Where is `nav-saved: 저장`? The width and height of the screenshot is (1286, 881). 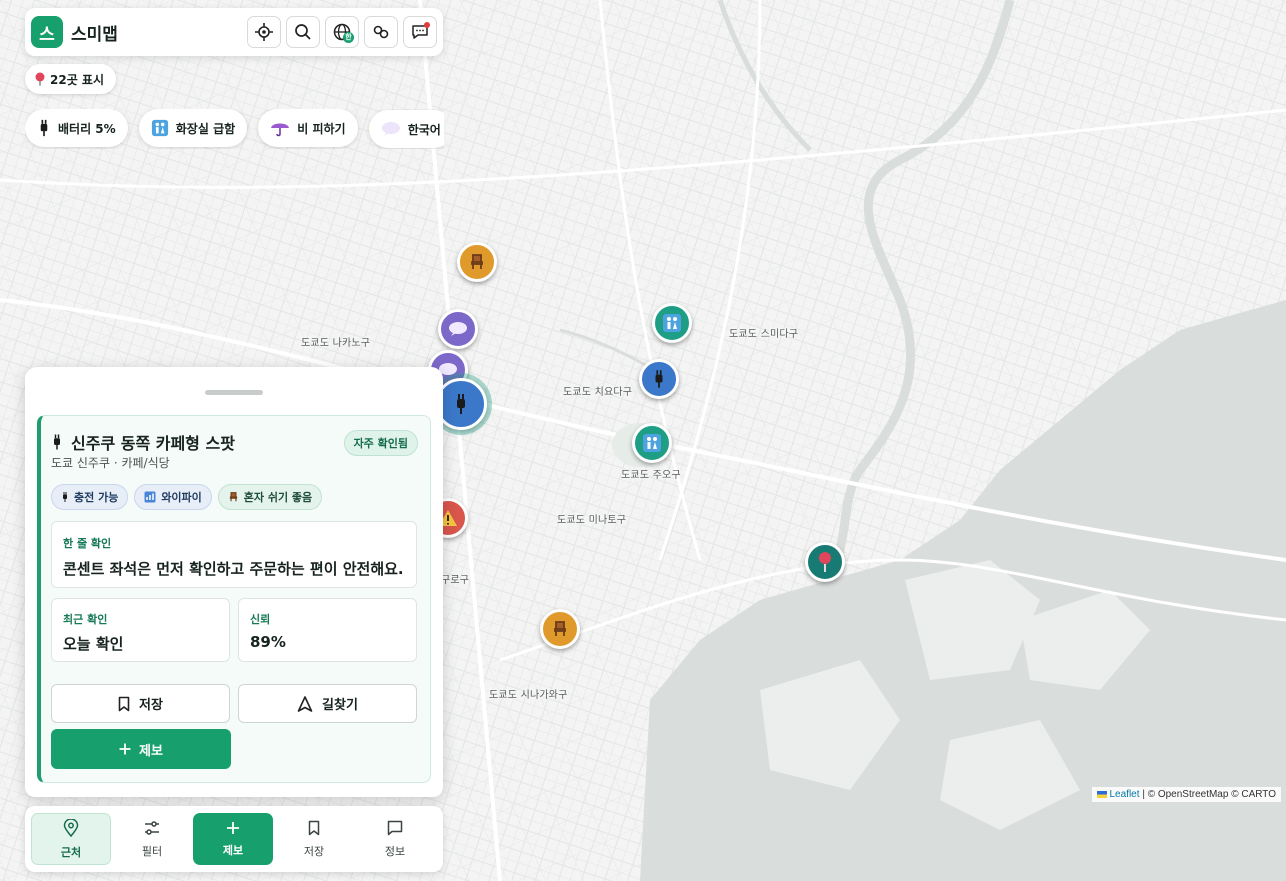 nav-saved: 저장 is located at coordinates (314, 839).